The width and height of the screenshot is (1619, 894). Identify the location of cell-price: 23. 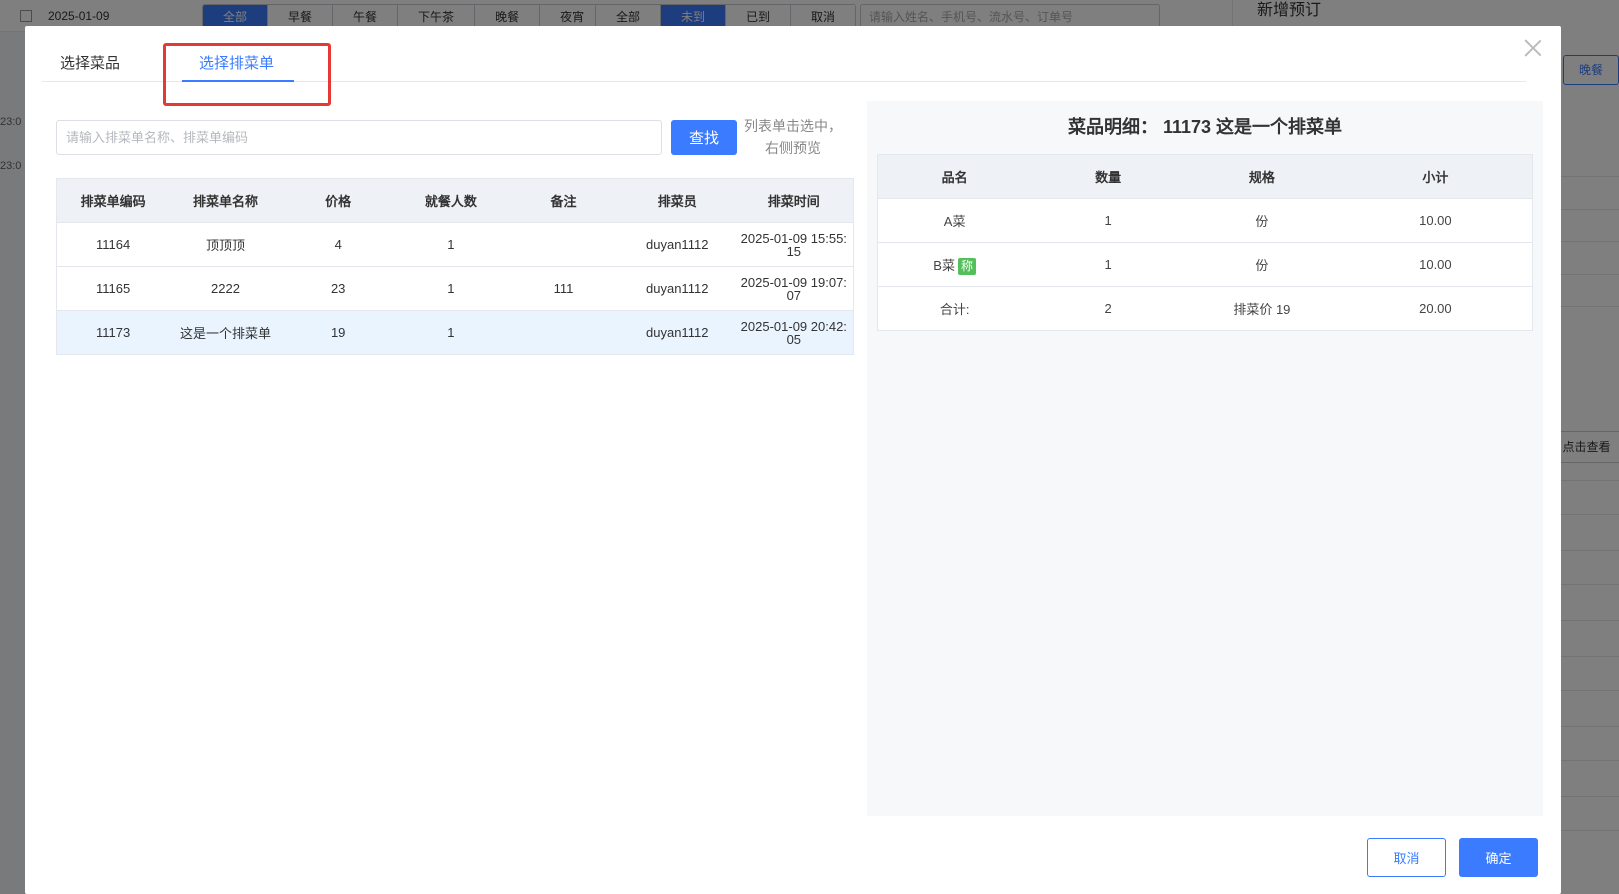
(338, 288).